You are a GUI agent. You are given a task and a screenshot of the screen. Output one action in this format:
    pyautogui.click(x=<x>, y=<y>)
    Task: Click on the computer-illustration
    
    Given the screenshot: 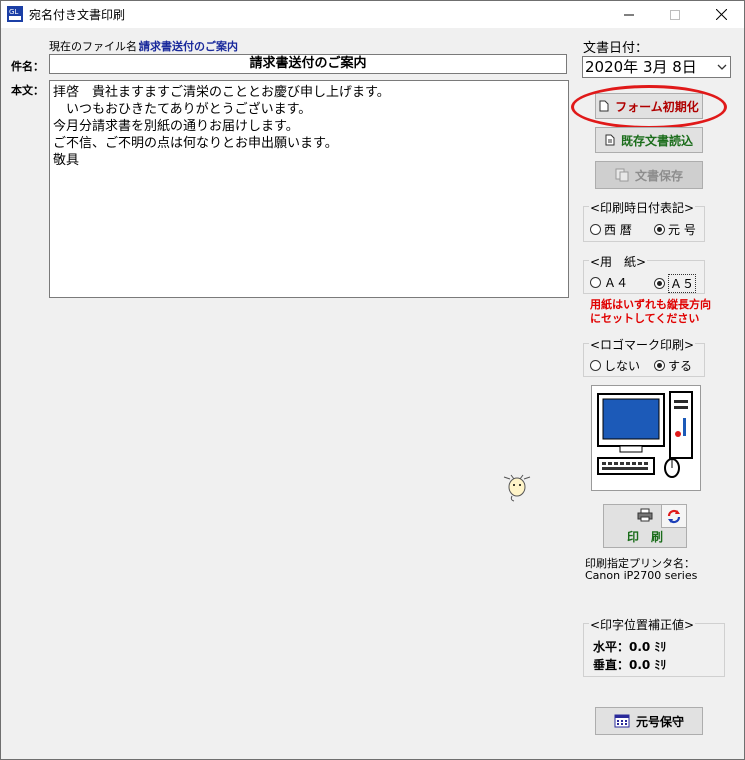 What is the action you would take?
    pyautogui.click(x=646, y=438)
    